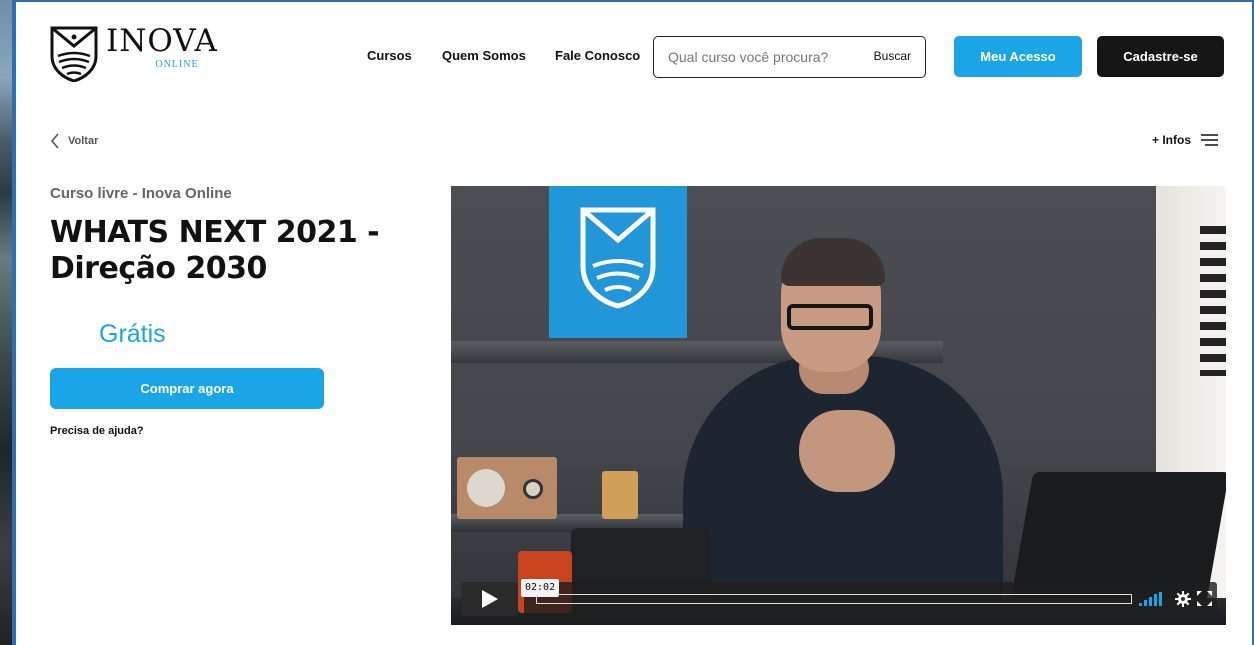  What do you see at coordinates (507, 488) in the screenshot?
I see `video-radio` at bounding box center [507, 488].